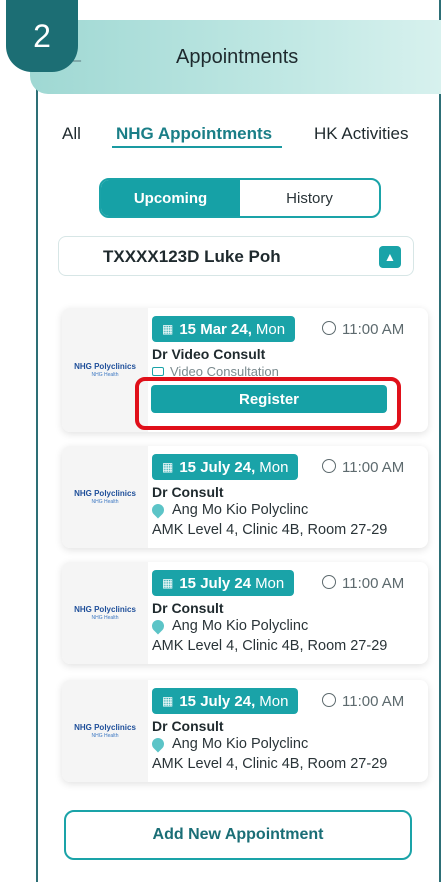 The image size is (441, 882). What do you see at coordinates (223, 583) in the screenshot?
I see `date-badge: ▦ 15 July 24 Mon` at bounding box center [223, 583].